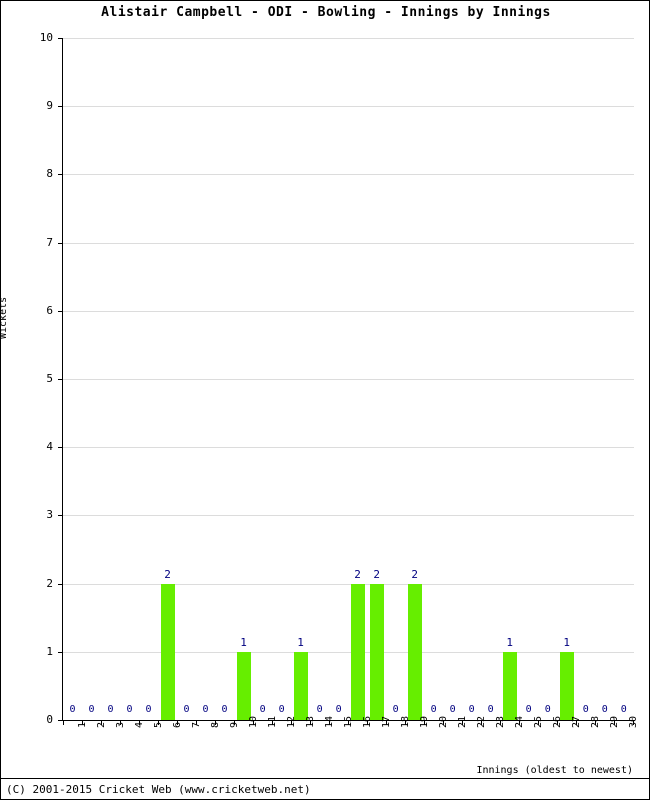 The image size is (650, 800). What do you see at coordinates (329, 721) in the screenshot?
I see `x-tick-label: 14` at bounding box center [329, 721].